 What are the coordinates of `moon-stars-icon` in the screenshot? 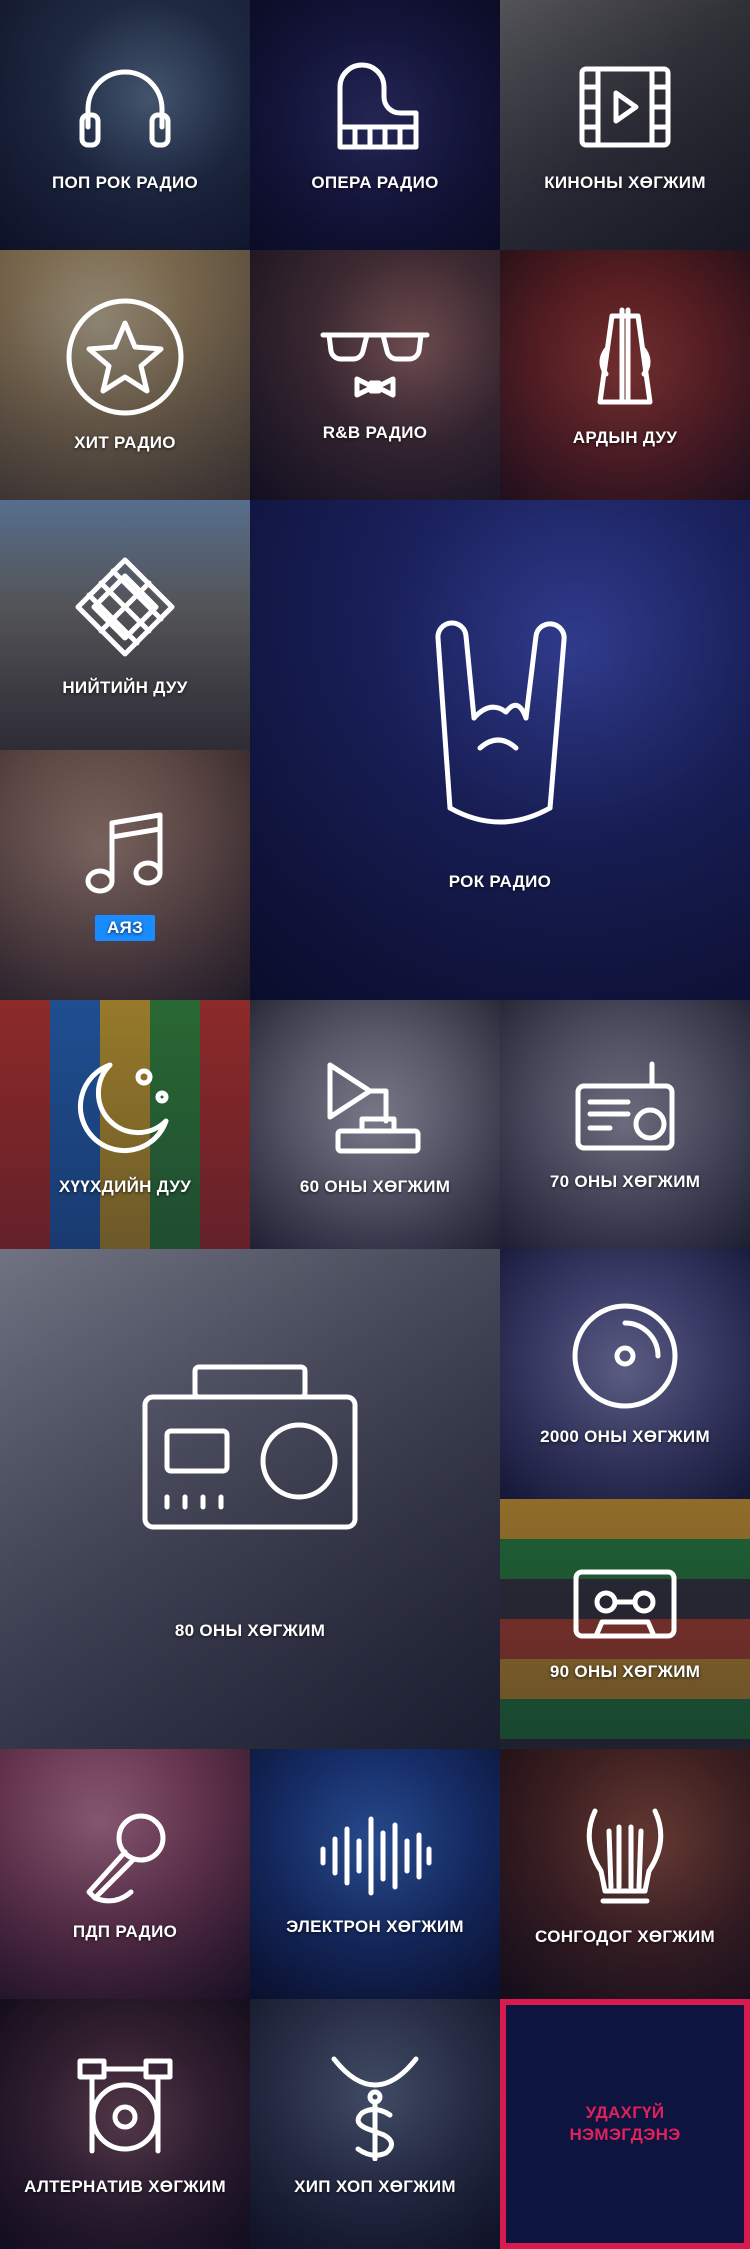 It's located at (125, 1106).